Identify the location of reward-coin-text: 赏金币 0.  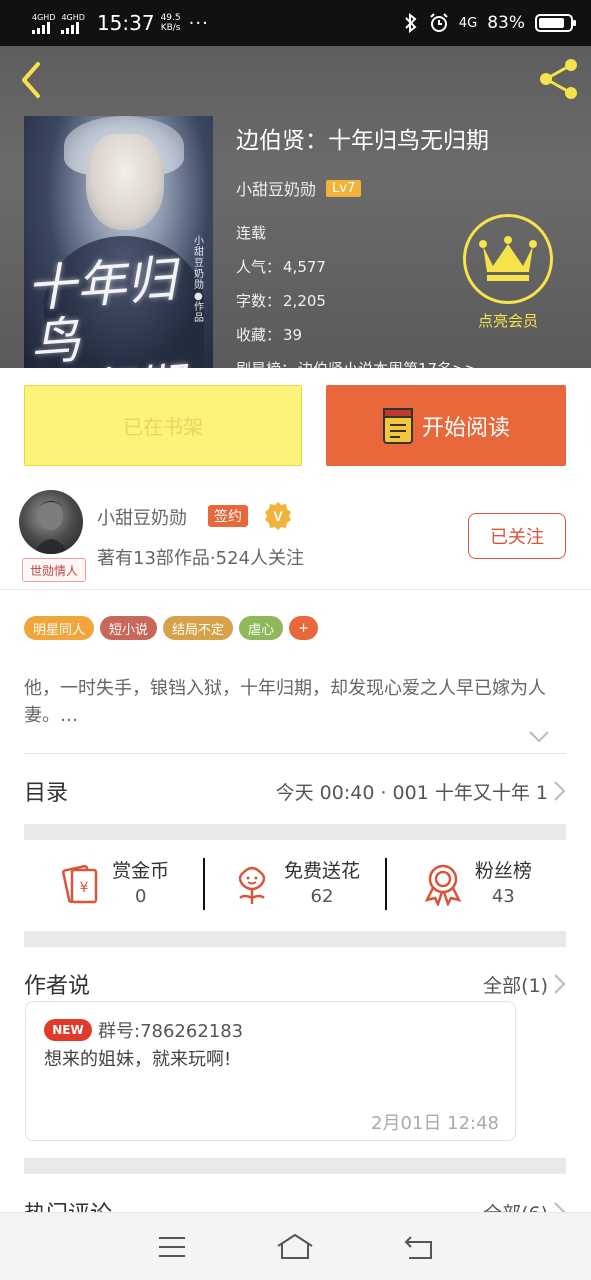
(140, 884).